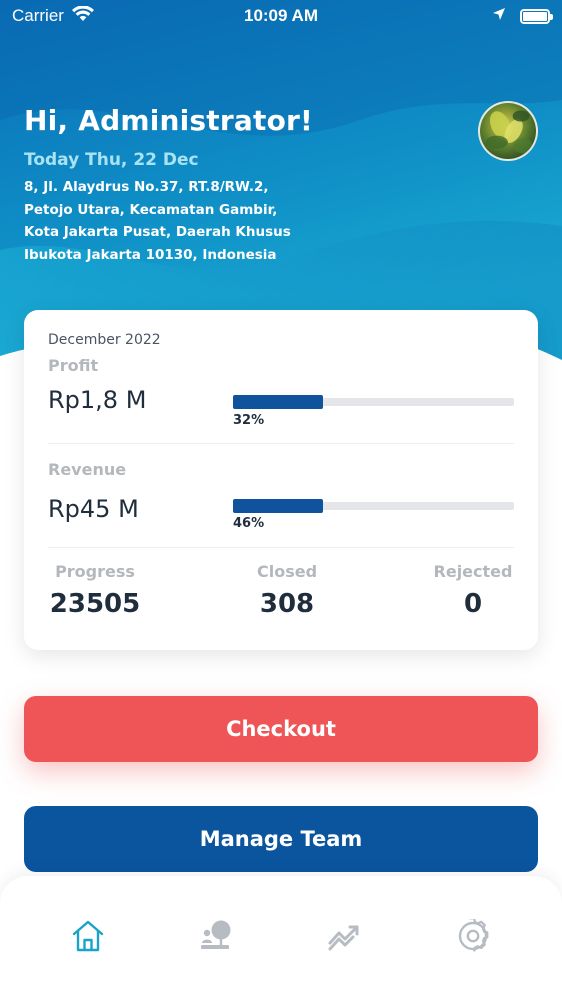 This screenshot has width=562, height=1000. Describe the element at coordinates (249, 523) in the screenshot. I see `revenue-percent: 46%` at that location.